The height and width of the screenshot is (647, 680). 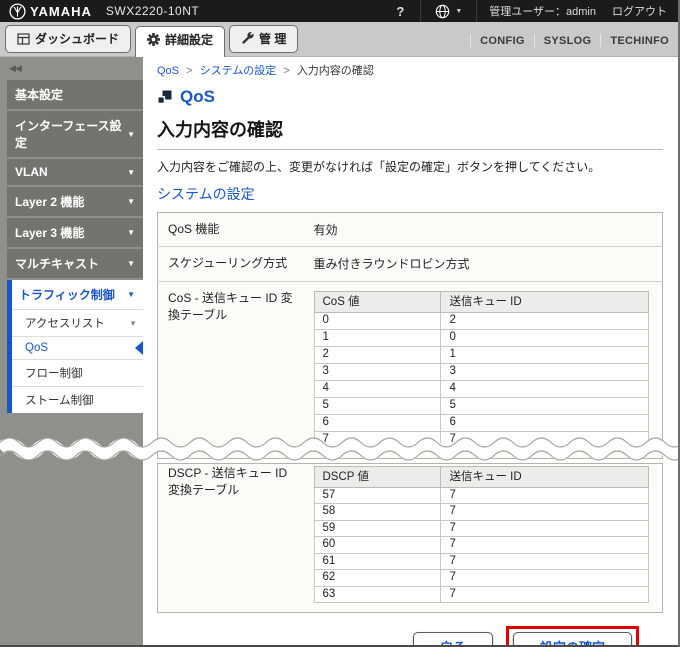 I want to click on table-row: 77, so click(x=481, y=439).